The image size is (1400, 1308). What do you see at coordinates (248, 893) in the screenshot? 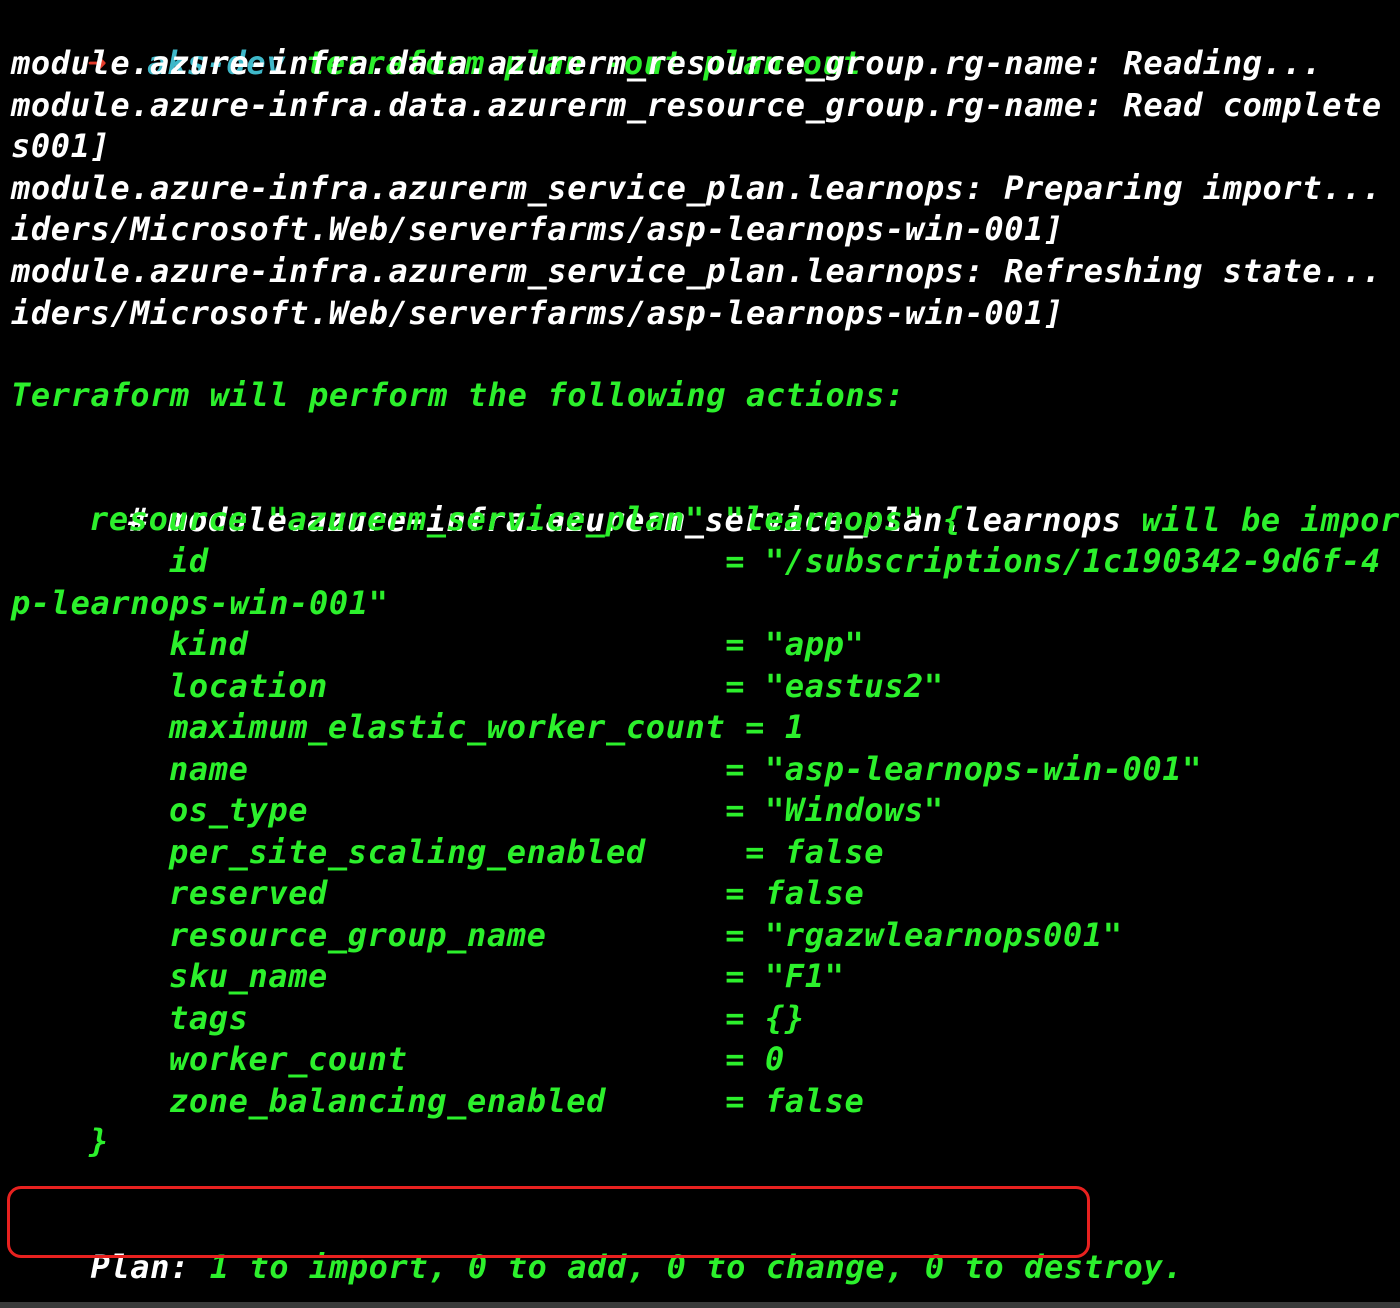
I see `attribute-key: reserved` at bounding box center [248, 893].